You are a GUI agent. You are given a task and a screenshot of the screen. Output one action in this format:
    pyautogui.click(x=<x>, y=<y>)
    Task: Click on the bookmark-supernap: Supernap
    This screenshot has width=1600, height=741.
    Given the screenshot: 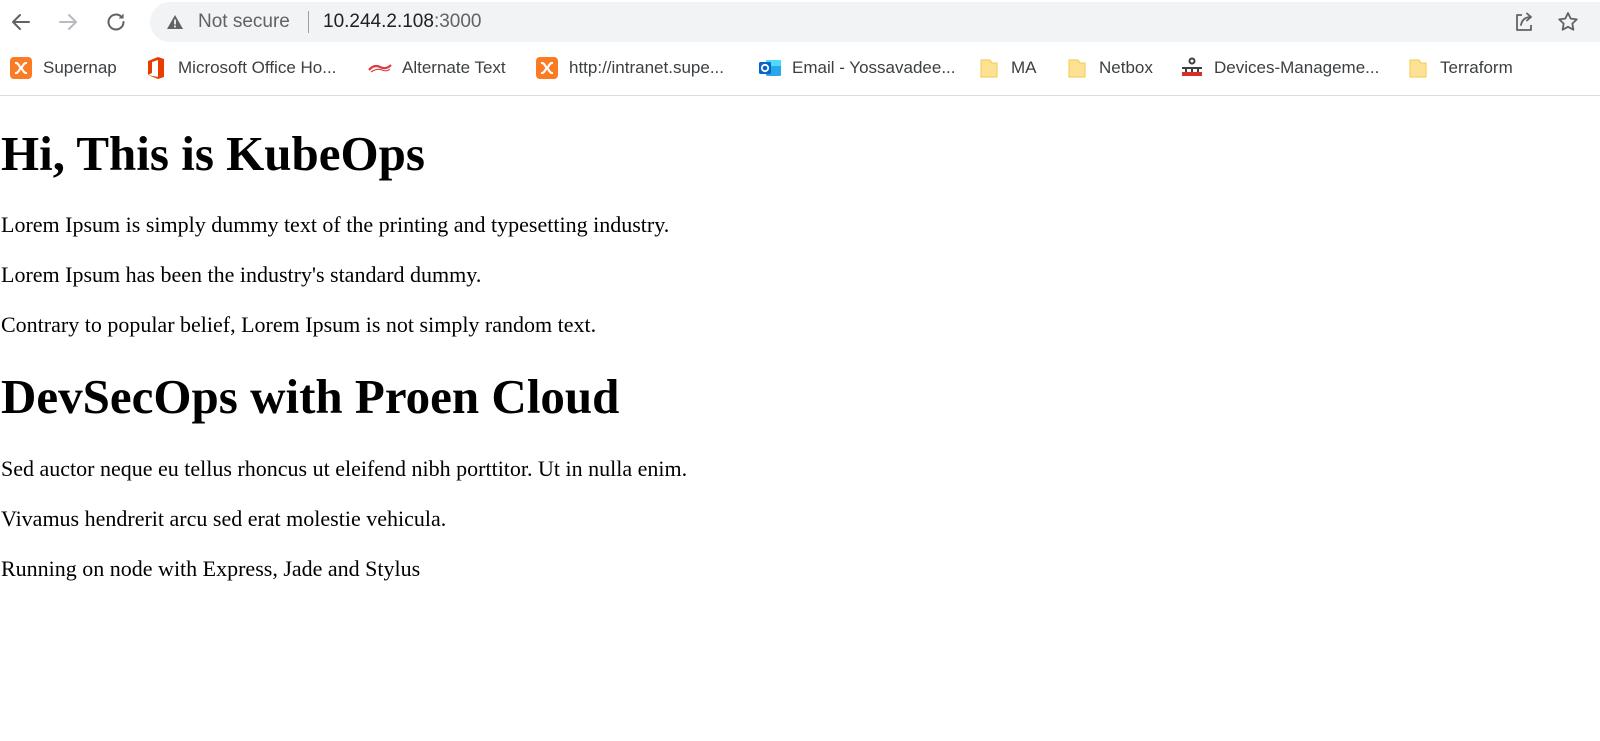 What is the action you would take?
    pyautogui.click(x=63, y=68)
    